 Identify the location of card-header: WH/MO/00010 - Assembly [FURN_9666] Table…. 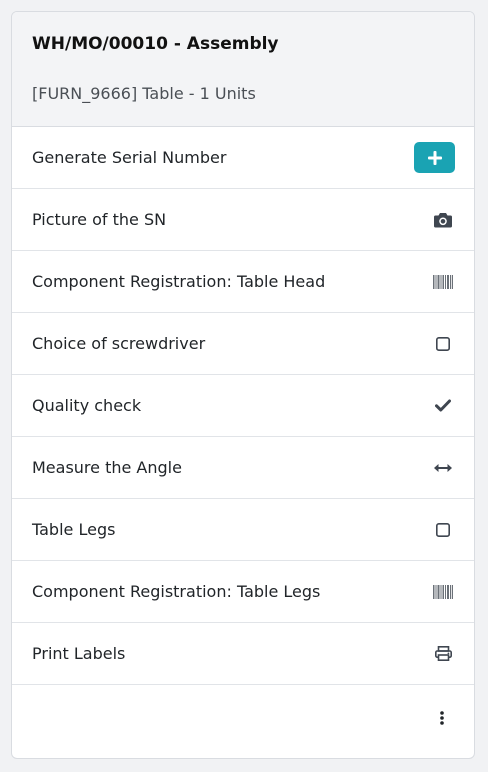
(243, 69).